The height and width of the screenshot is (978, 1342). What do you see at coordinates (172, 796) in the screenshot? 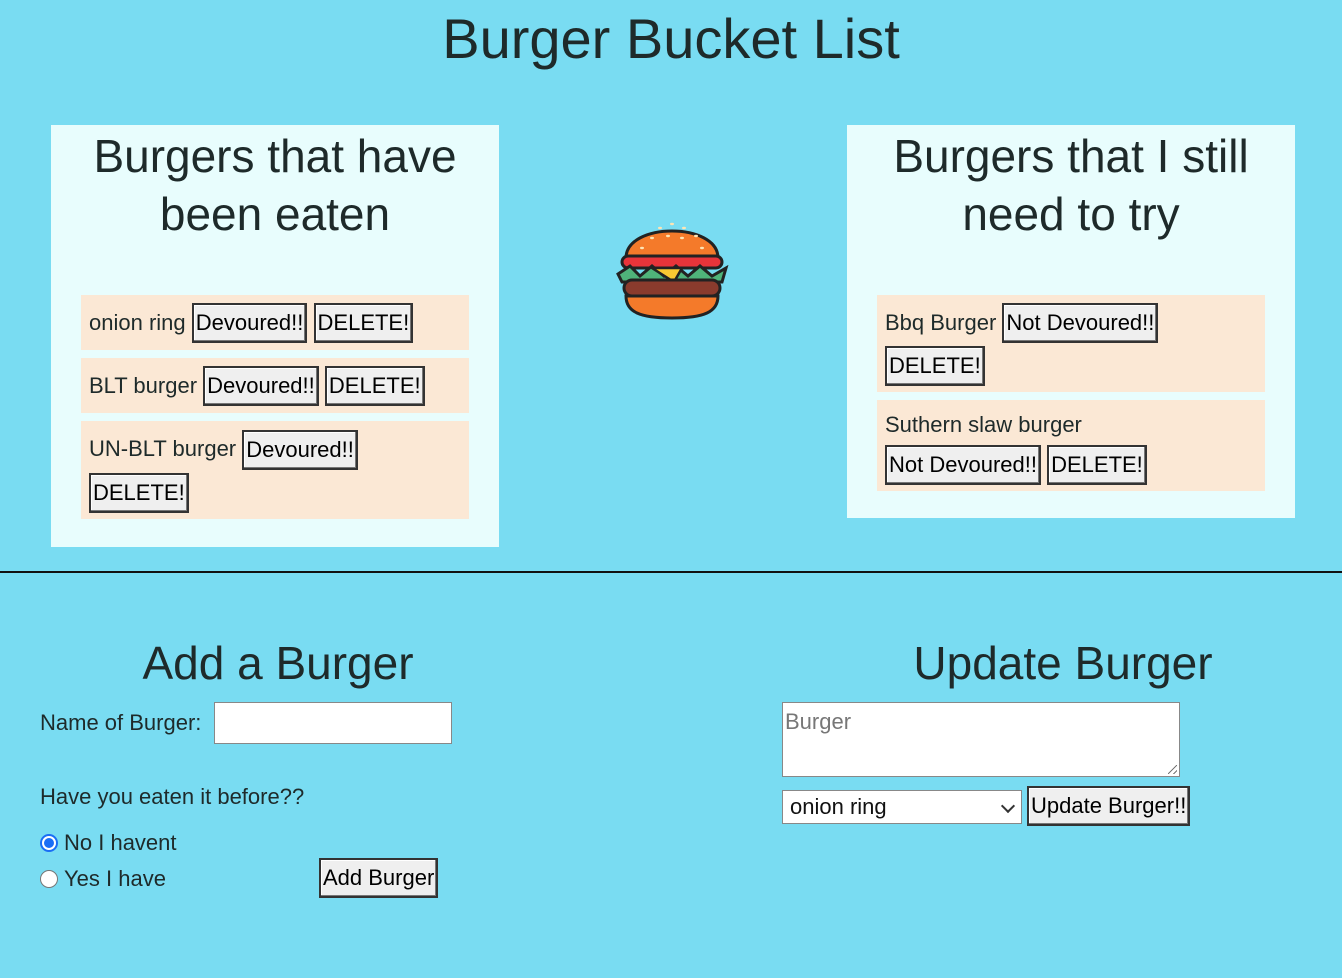
I see `eaten-question: Have you eaten it before??` at bounding box center [172, 796].